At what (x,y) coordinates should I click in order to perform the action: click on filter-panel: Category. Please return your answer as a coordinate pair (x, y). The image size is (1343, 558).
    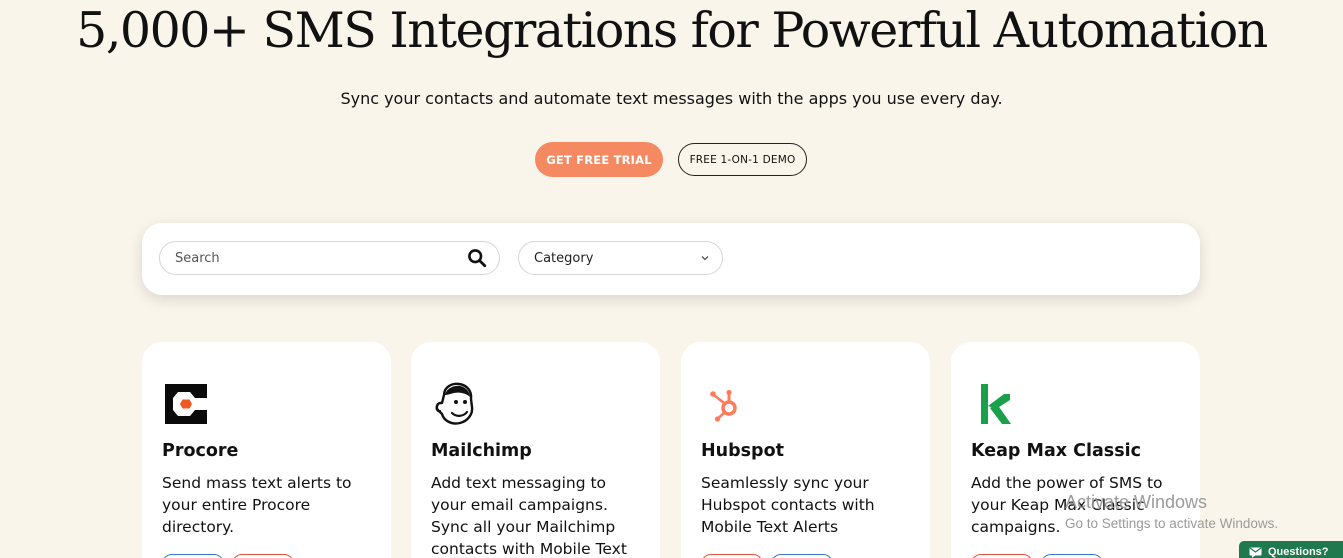
    Looking at the image, I should click on (671, 259).